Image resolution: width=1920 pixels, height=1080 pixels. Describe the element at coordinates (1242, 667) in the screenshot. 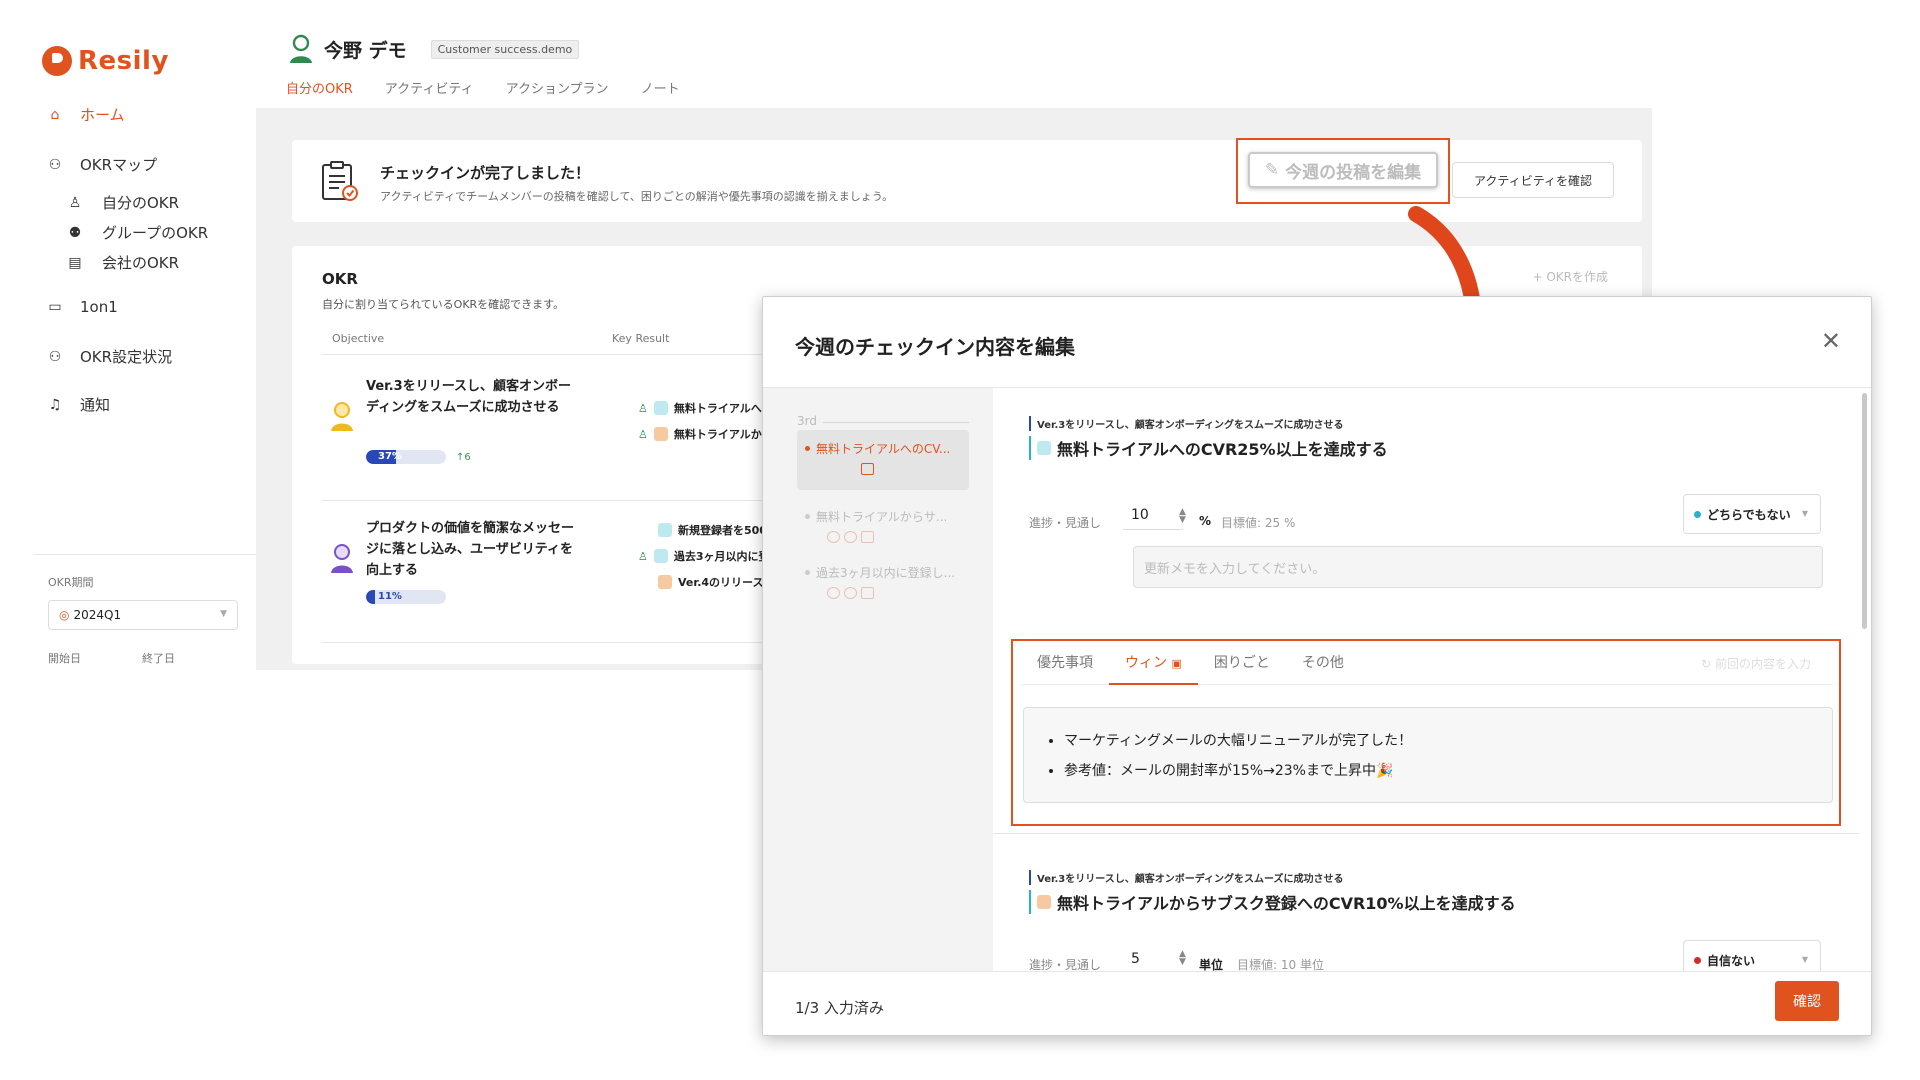

I see `tab-trouble: 困りごと` at that location.